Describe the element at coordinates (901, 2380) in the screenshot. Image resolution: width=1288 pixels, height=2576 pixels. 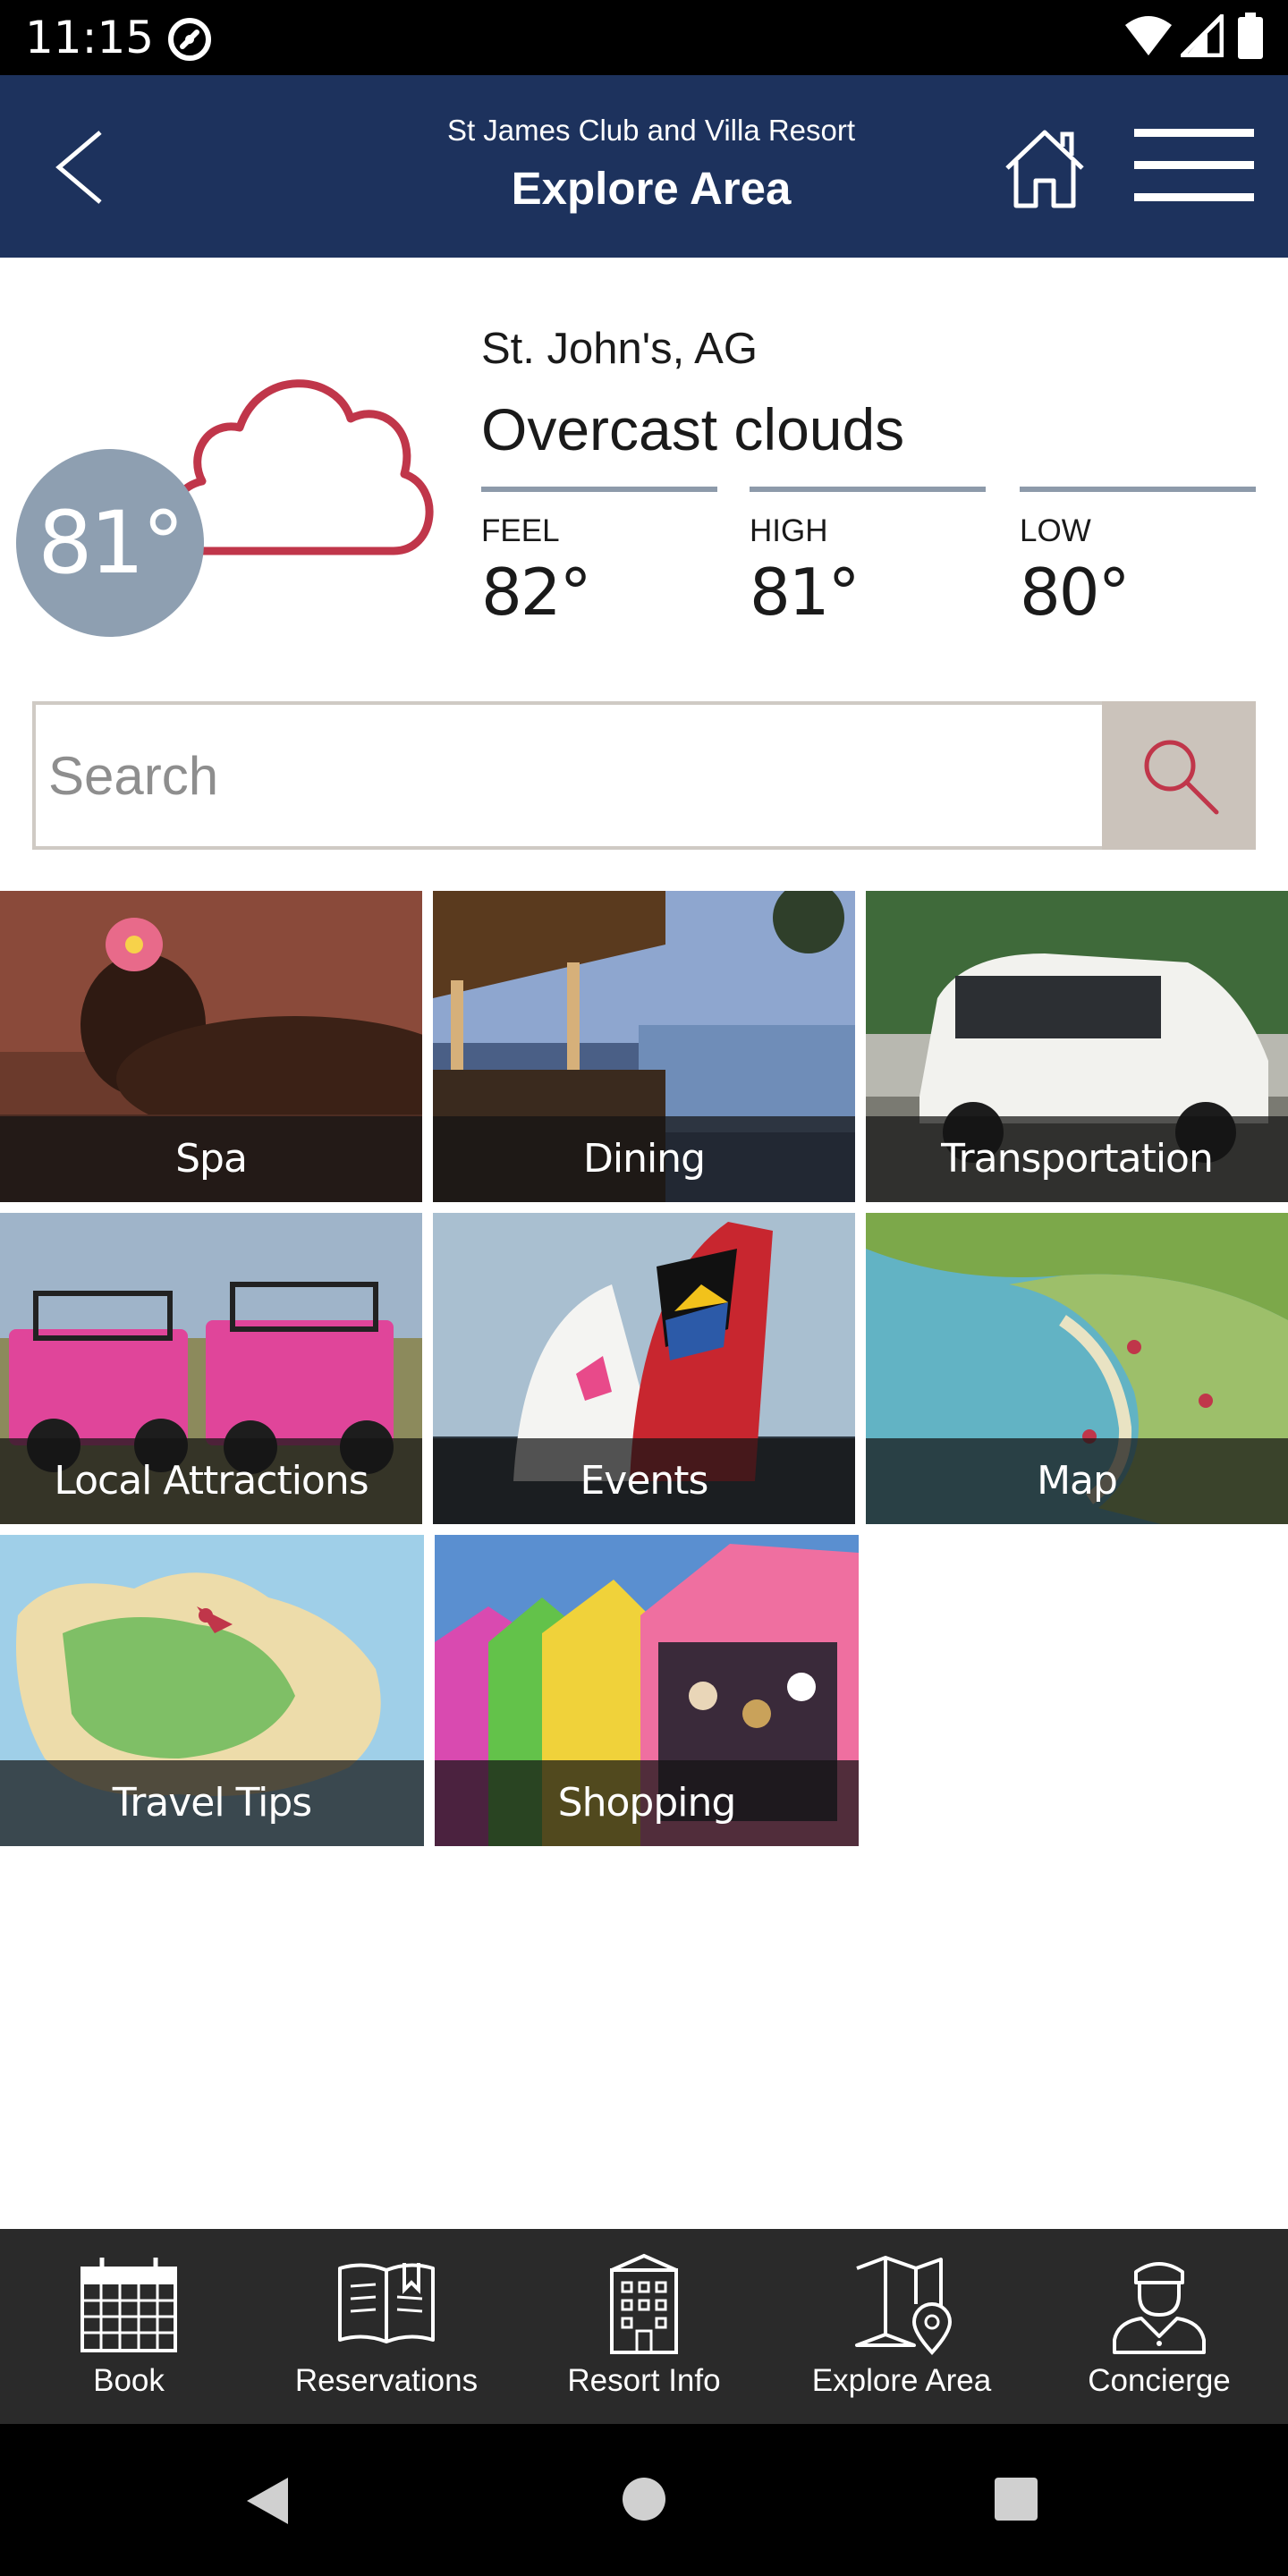
I see `nav-label: Explore Area` at that location.